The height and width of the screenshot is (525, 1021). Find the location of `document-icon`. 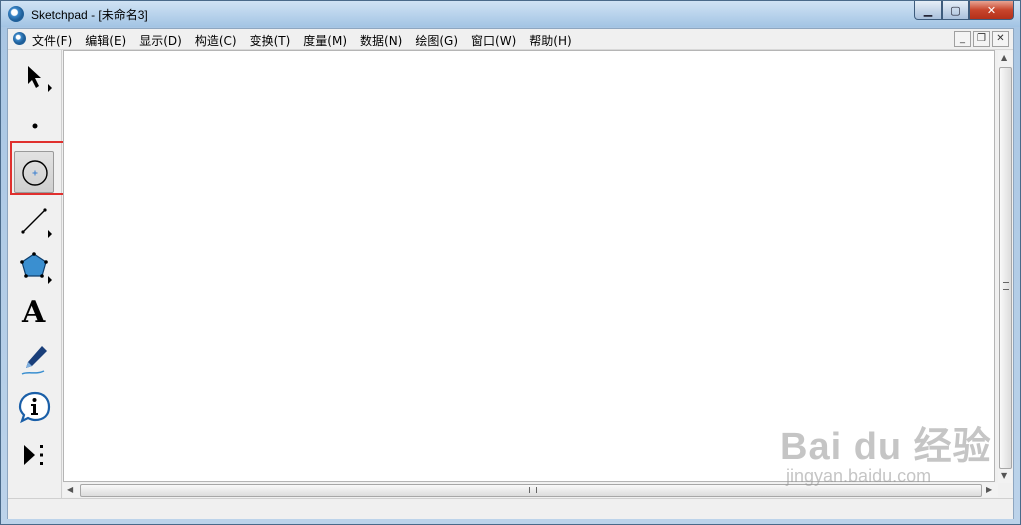

document-icon is located at coordinates (19, 38).